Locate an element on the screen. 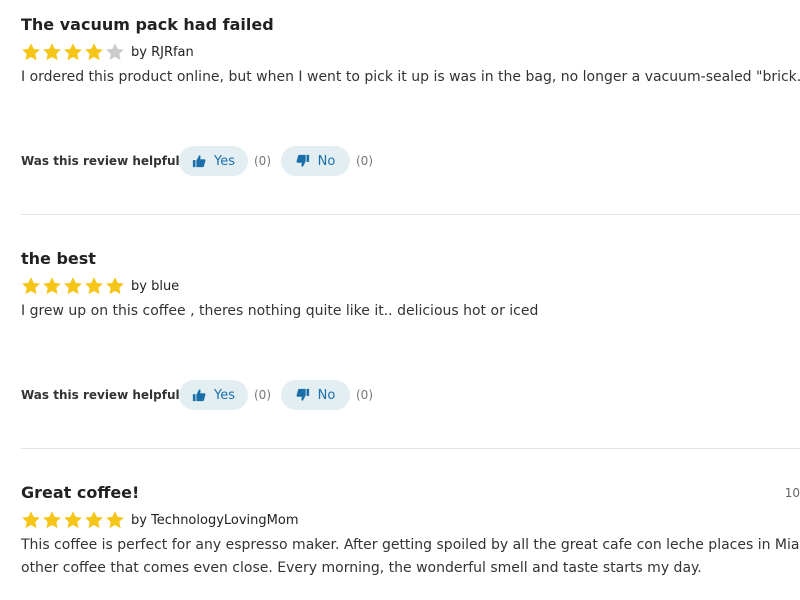 The image size is (800, 600). rating-row: by blue is located at coordinates (100, 286).